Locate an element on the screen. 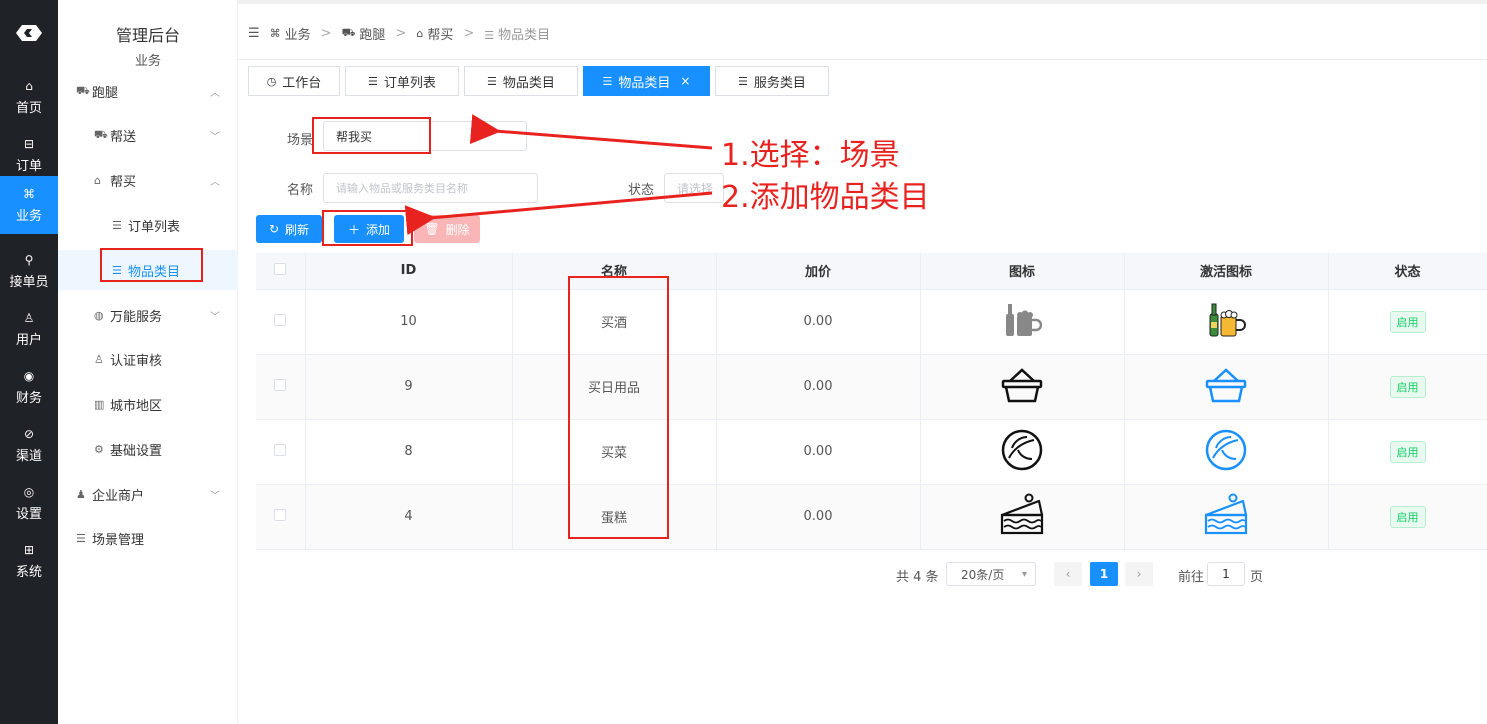 This screenshot has height=724, width=1487. annotation-step-2: 2.添加物品类目 is located at coordinates (825, 197).